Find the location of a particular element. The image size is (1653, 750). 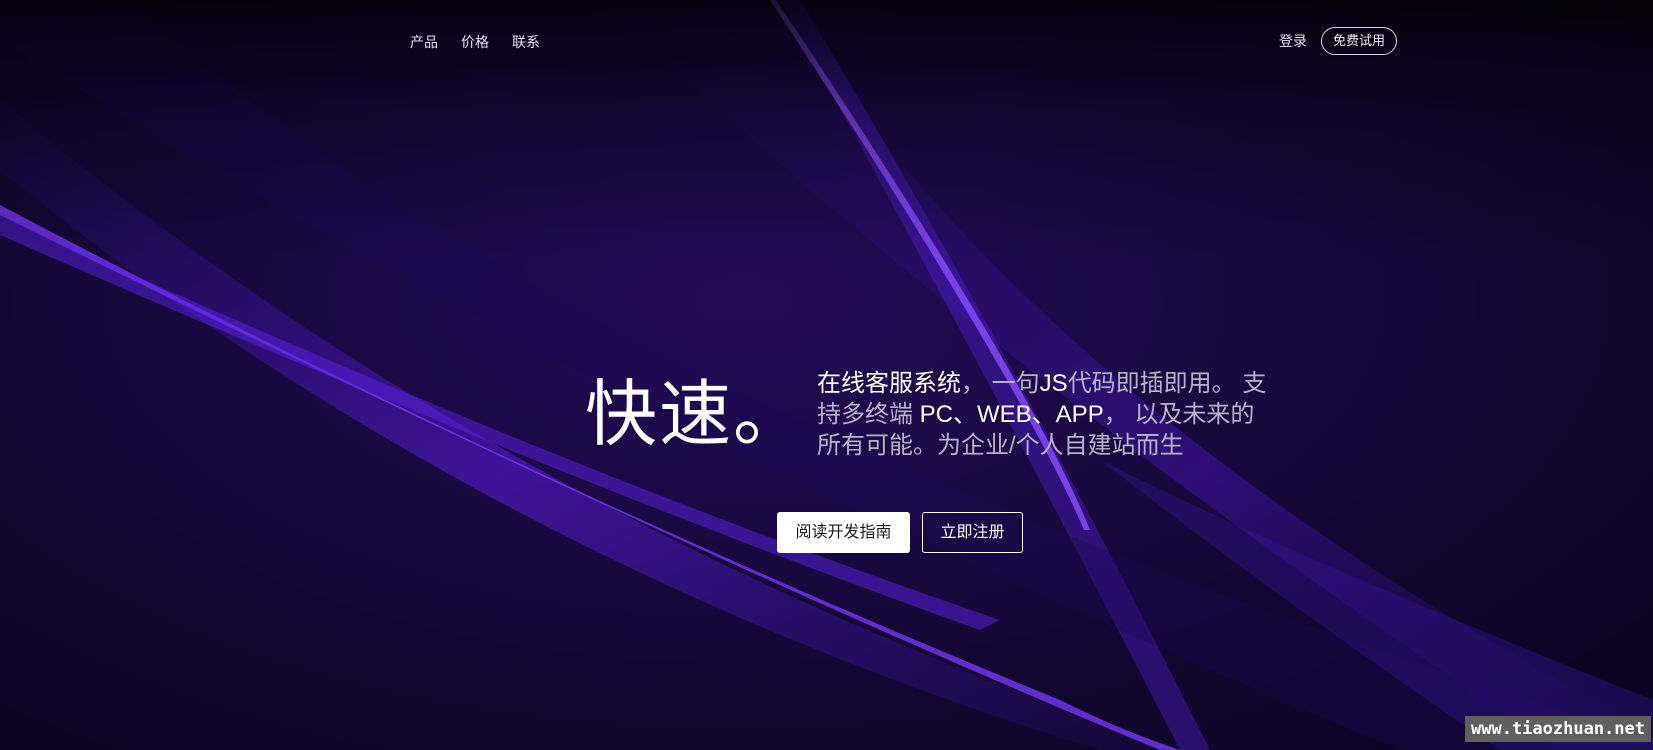

watermark: www.tiaozhuan.net is located at coordinates (1558, 729).